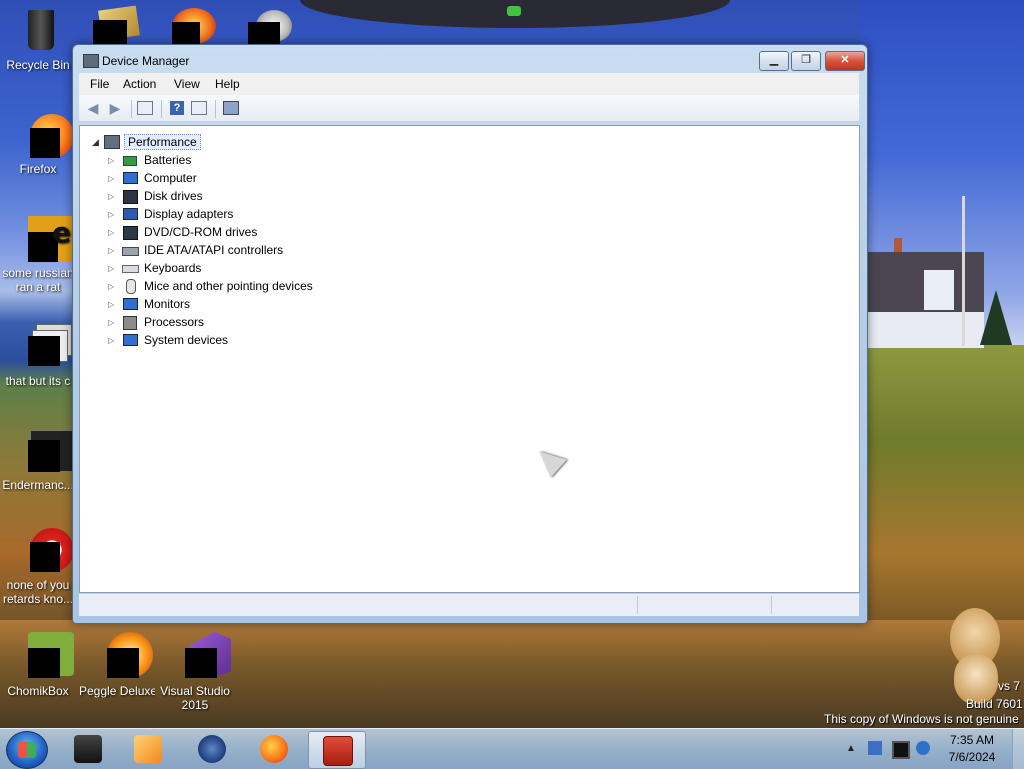 The width and height of the screenshot is (1024, 769). I want to click on monitor-icon, so click(130, 304).